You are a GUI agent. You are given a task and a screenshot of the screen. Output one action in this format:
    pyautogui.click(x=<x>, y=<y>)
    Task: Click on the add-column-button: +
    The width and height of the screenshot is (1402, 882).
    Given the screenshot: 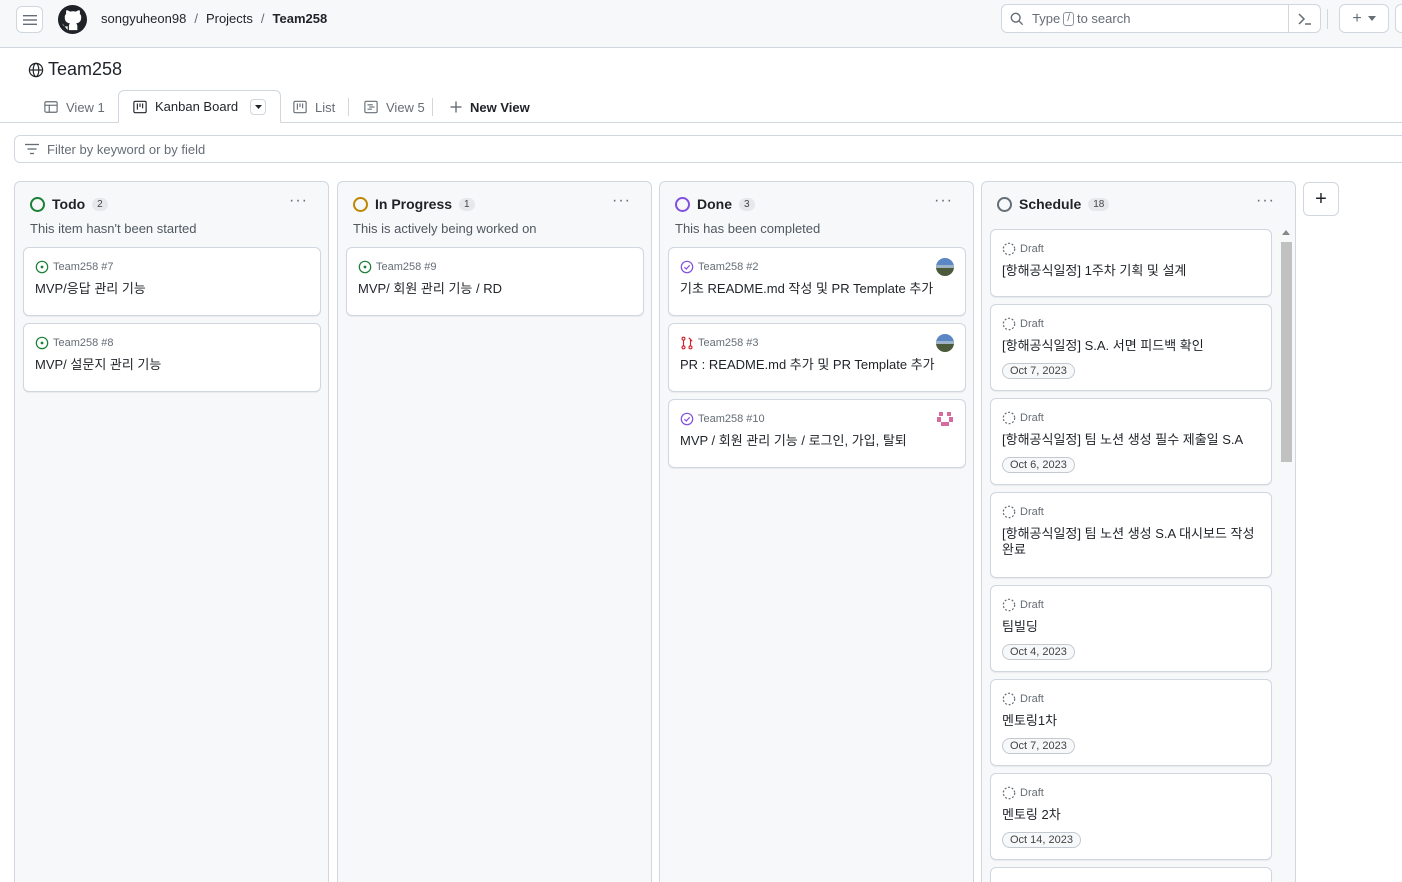 What is the action you would take?
    pyautogui.click(x=1321, y=199)
    